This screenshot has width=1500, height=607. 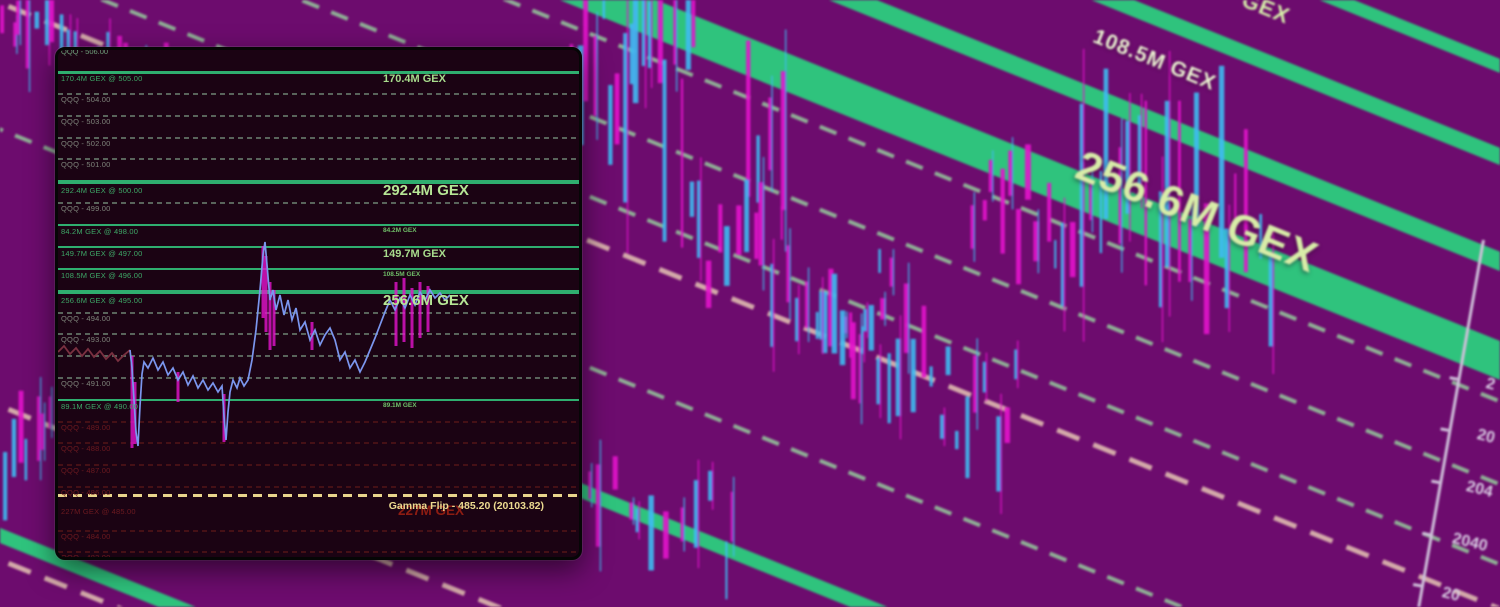 What do you see at coordinates (86, 143) in the screenshot?
I see `qqq-label-502: QQQ - 502.00` at bounding box center [86, 143].